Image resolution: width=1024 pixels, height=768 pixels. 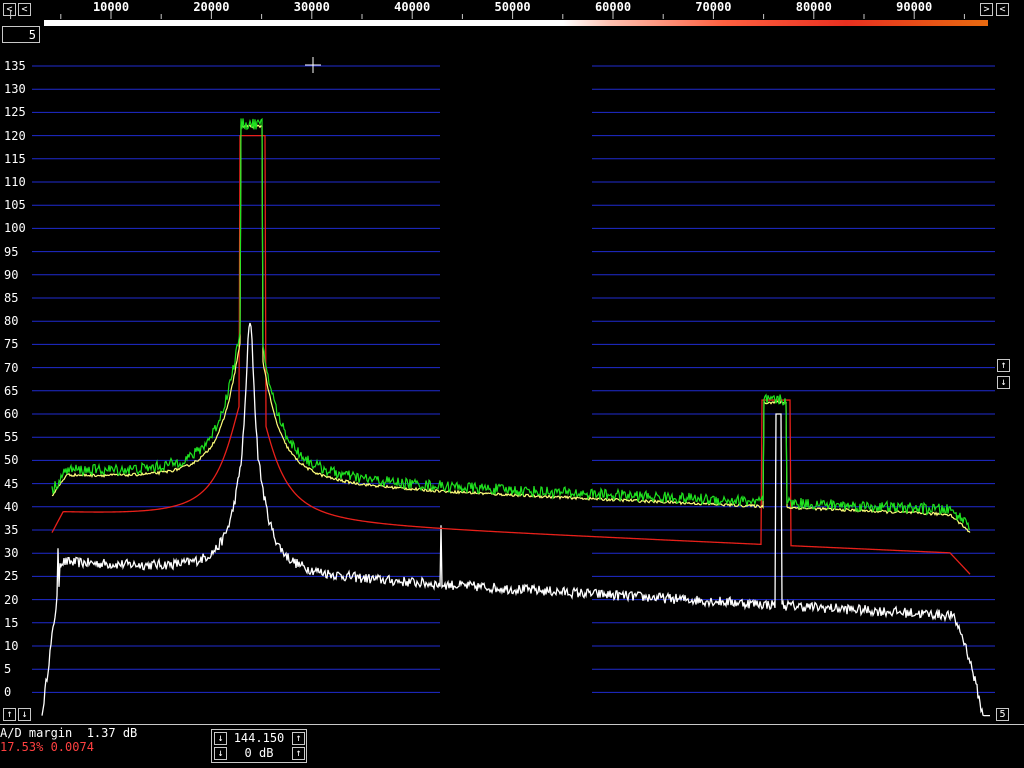 I want to click on gain-value: 0 dB, so click(x=259, y=753).